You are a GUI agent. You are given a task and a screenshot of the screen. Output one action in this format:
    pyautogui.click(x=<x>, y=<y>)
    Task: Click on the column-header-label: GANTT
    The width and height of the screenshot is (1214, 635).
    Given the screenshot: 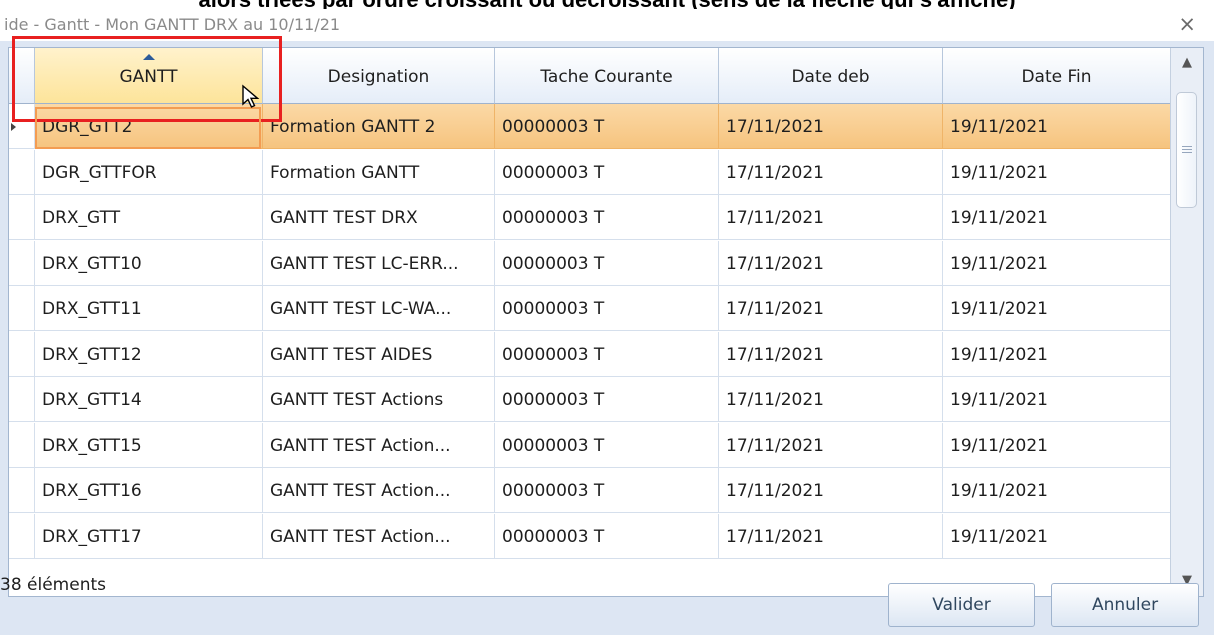 What is the action you would take?
    pyautogui.click(x=148, y=77)
    